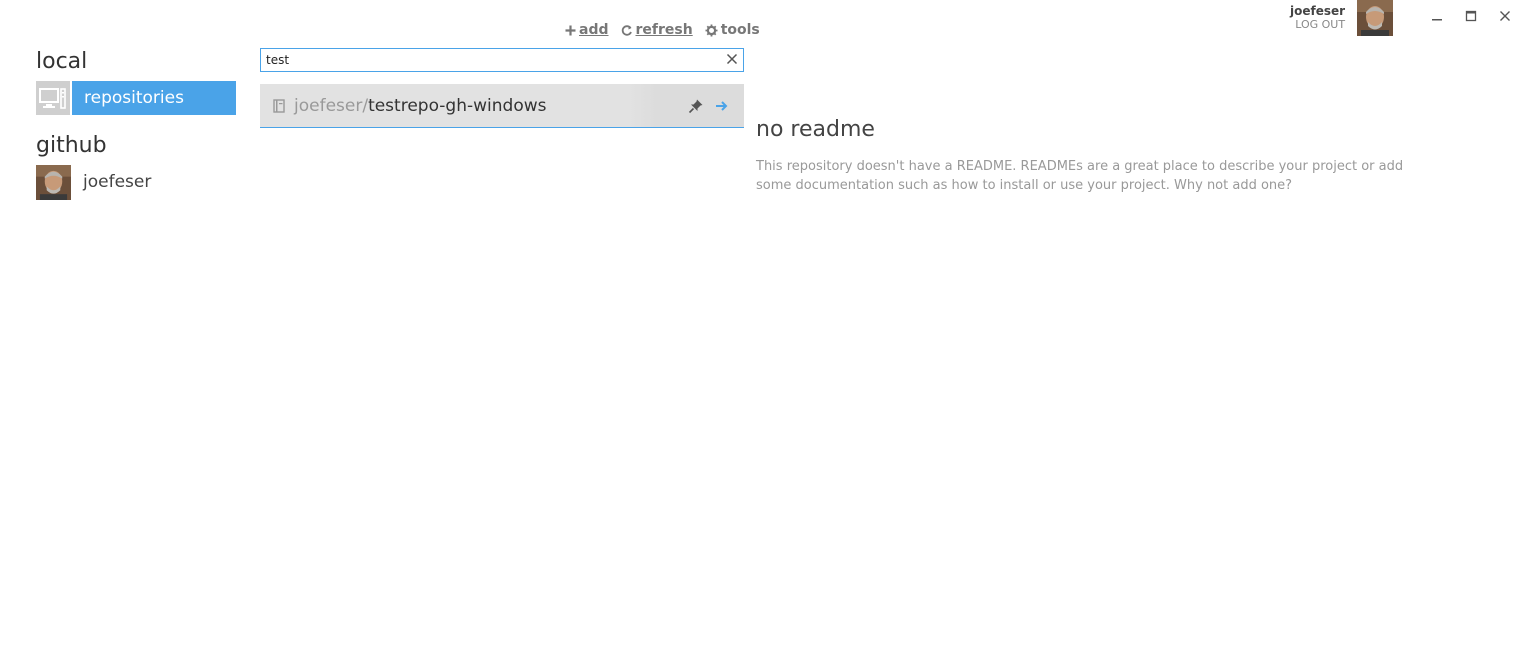 The height and width of the screenshot is (650, 1523). I want to click on sidebar-item-label: joefeser, so click(117, 182).